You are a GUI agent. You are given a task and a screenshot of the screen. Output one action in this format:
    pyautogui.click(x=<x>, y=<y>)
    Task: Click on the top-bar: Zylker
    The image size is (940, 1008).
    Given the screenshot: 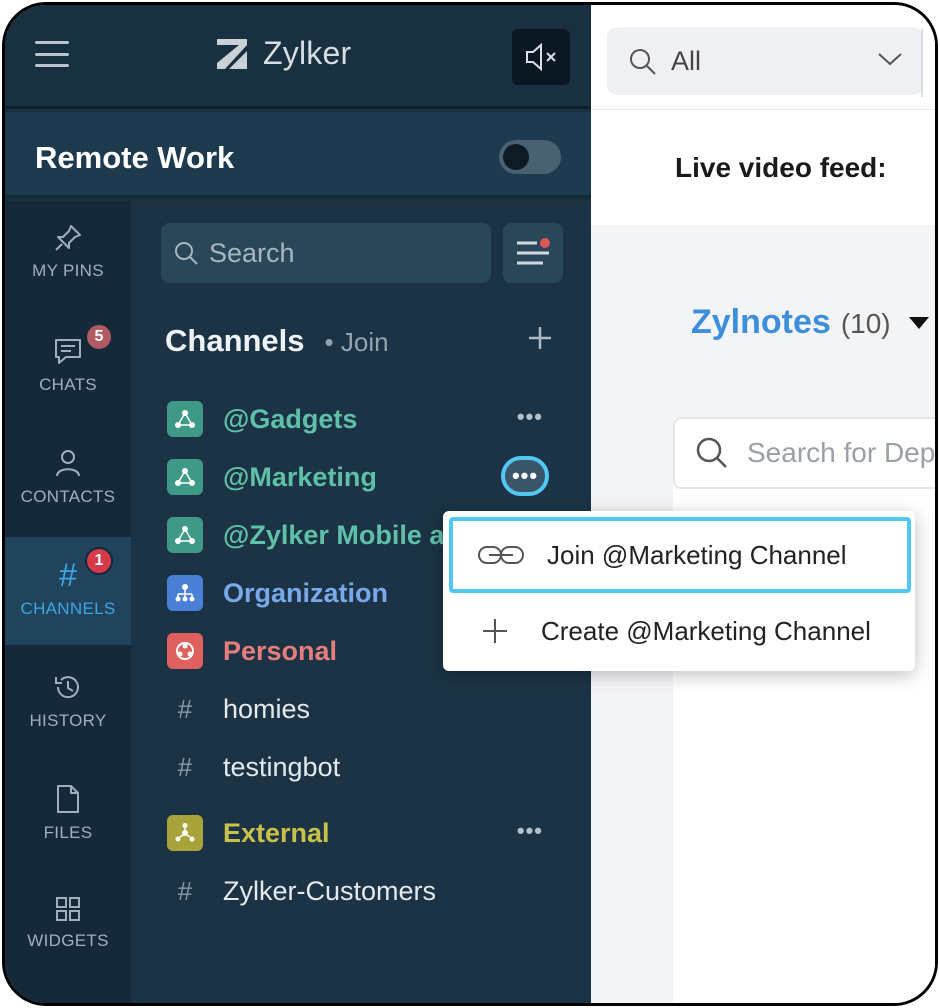 What is the action you would take?
    pyautogui.click(x=298, y=57)
    